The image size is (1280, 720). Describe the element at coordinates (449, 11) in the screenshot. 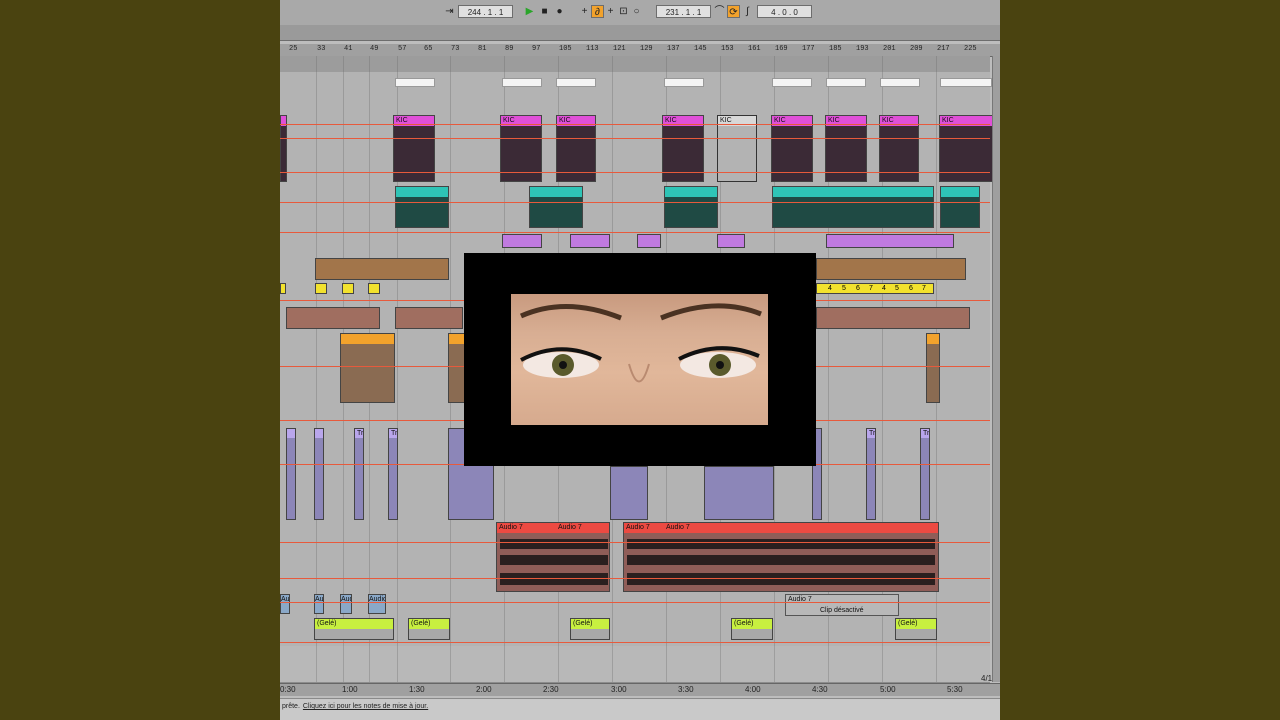

I see `arrow-icon: ⇥` at that location.